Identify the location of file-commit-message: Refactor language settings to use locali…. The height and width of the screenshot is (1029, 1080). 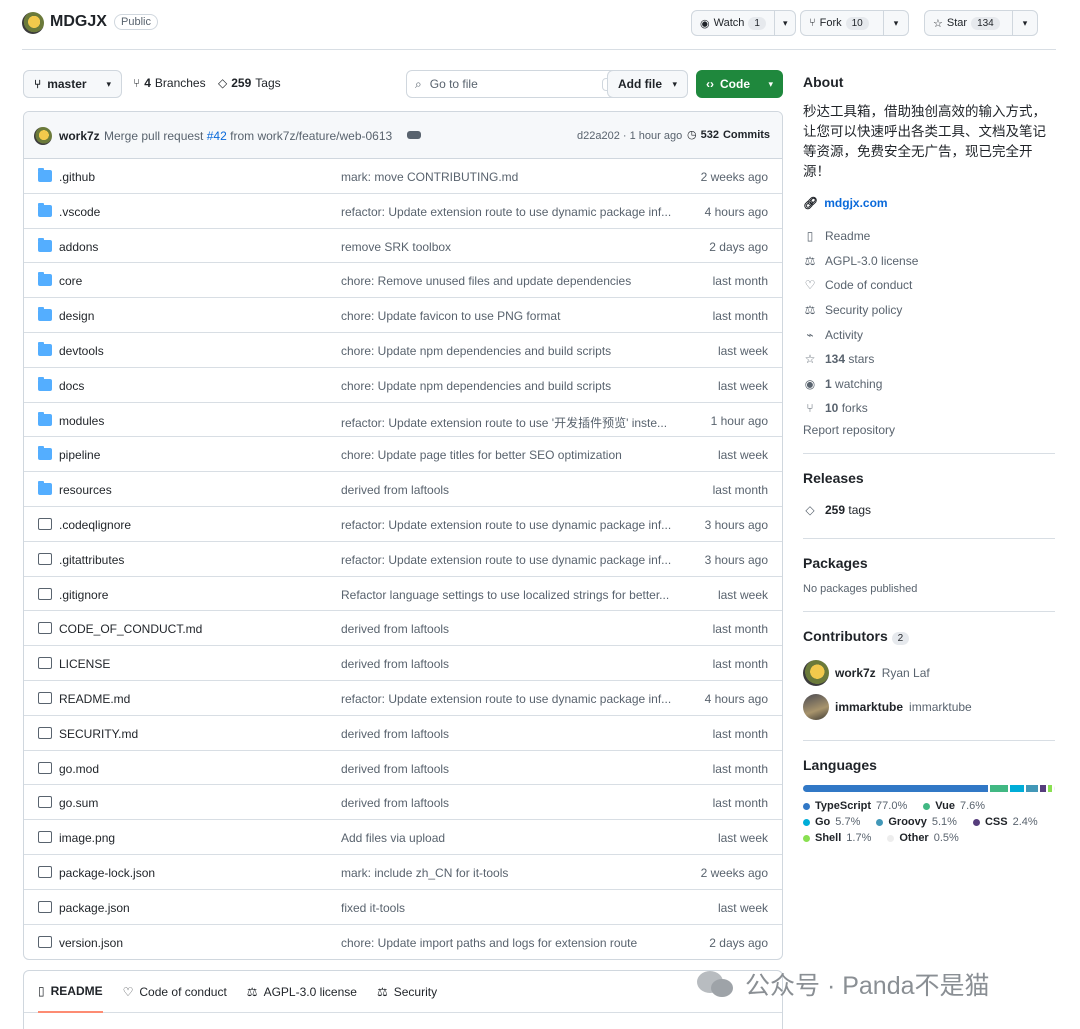
(506, 595).